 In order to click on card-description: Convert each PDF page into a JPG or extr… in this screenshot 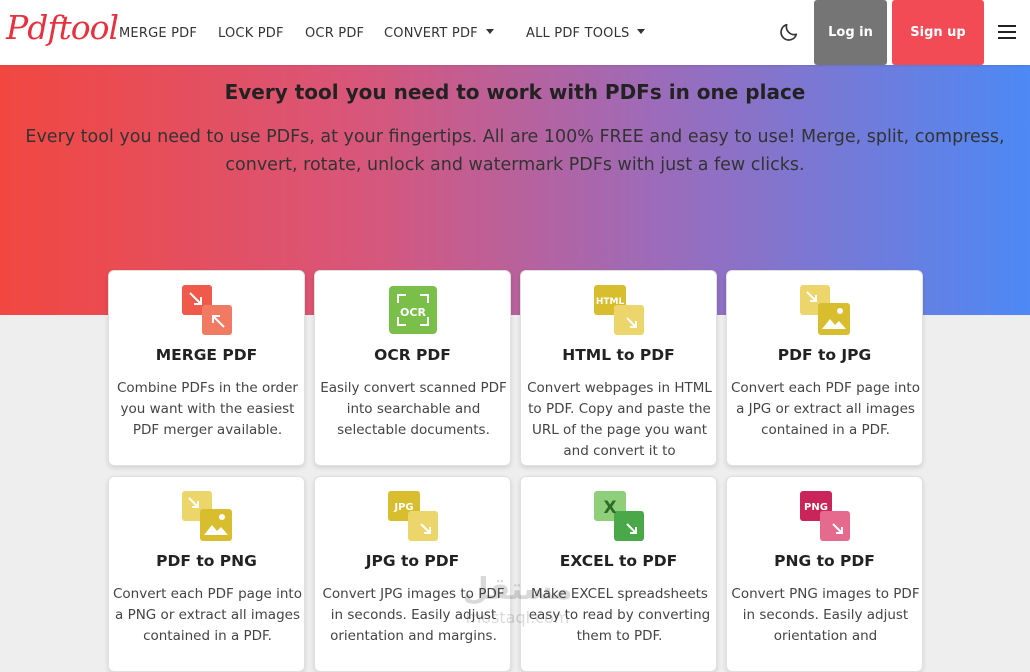, I will do `click(825, 409)`.